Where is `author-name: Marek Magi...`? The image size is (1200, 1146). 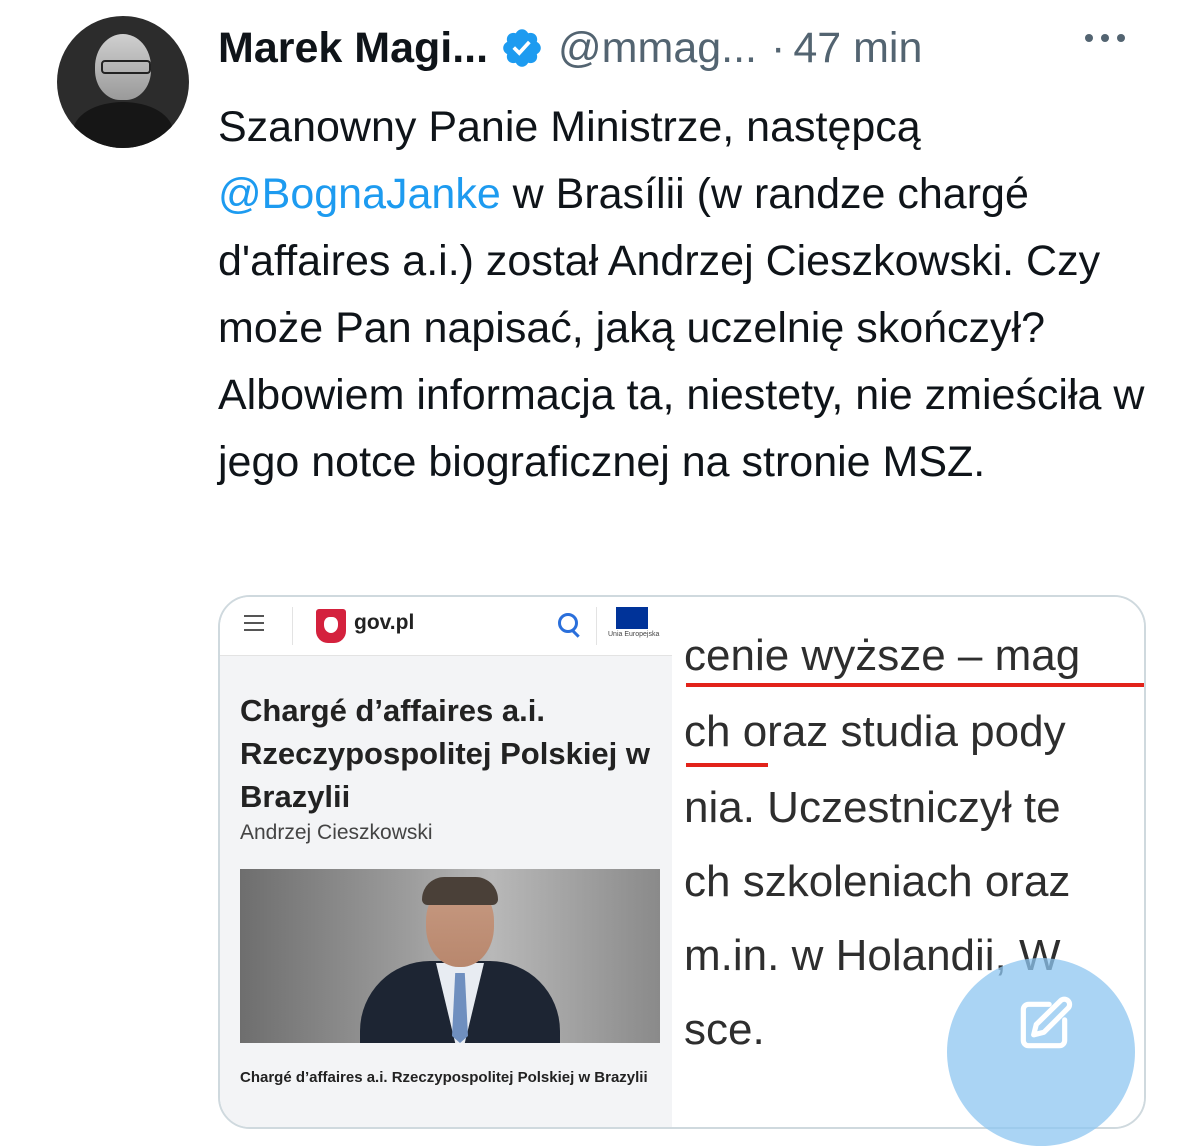 author-name: Marek Magi... is located at coordinates (353, 48).